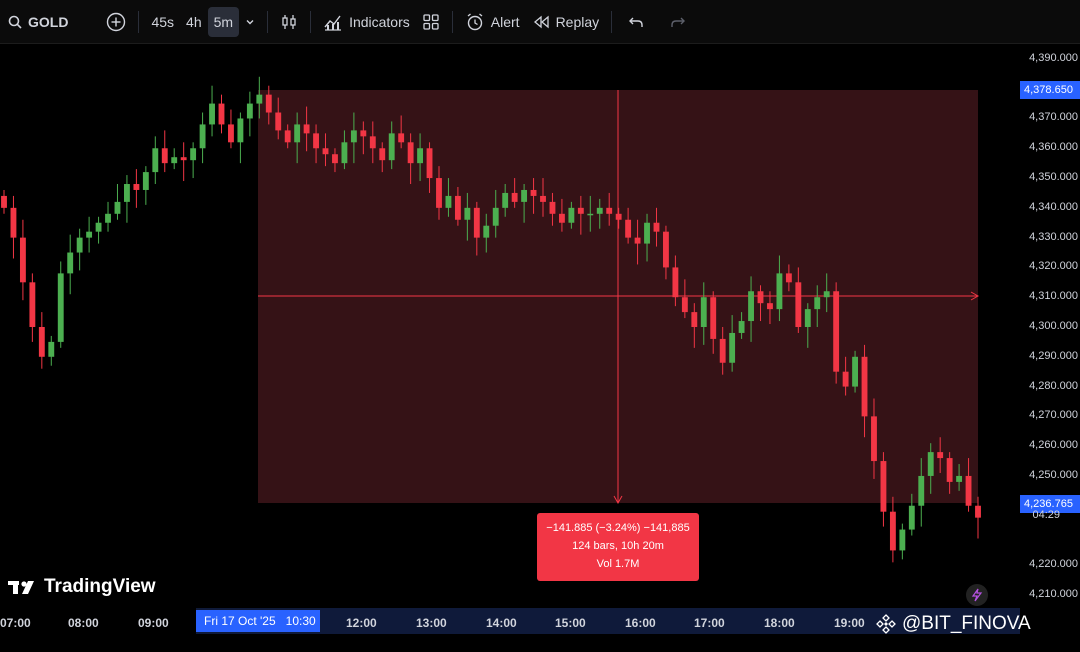 This screenshot has width=1080, height=652. I want to click on quick-action-button, so click(977, 595).